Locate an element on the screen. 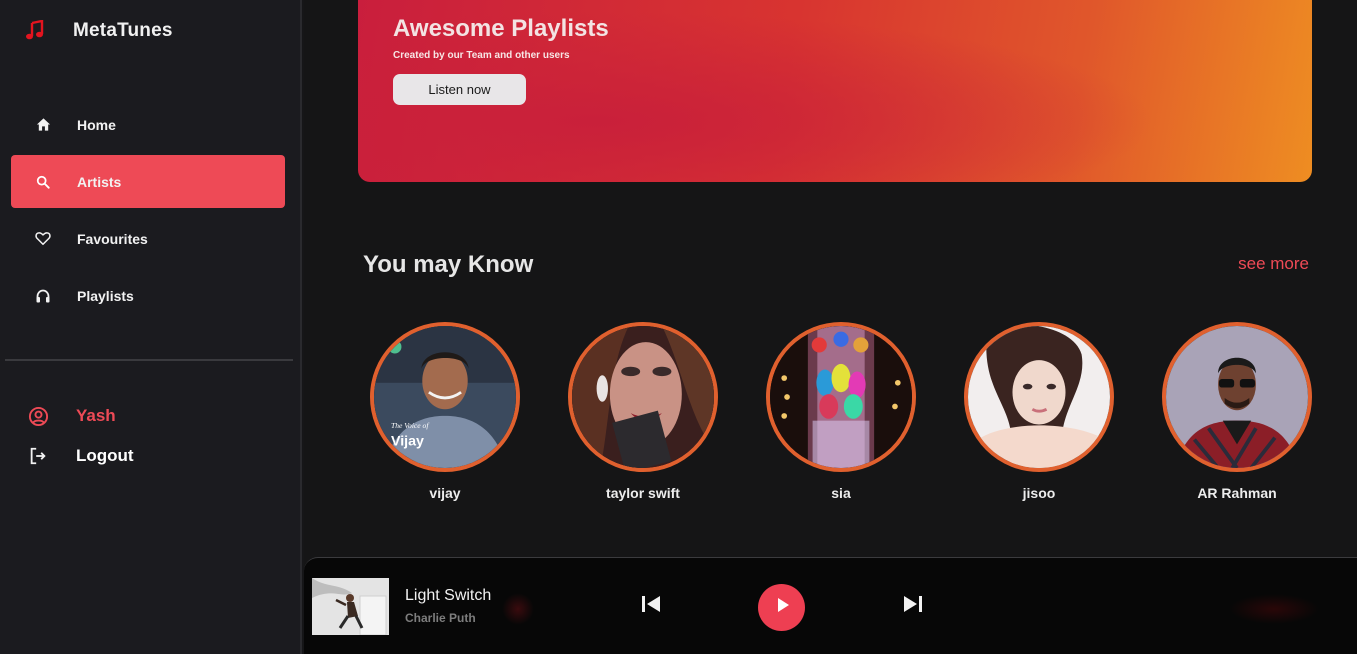  next-track-button is located at coordinates (913, 606).